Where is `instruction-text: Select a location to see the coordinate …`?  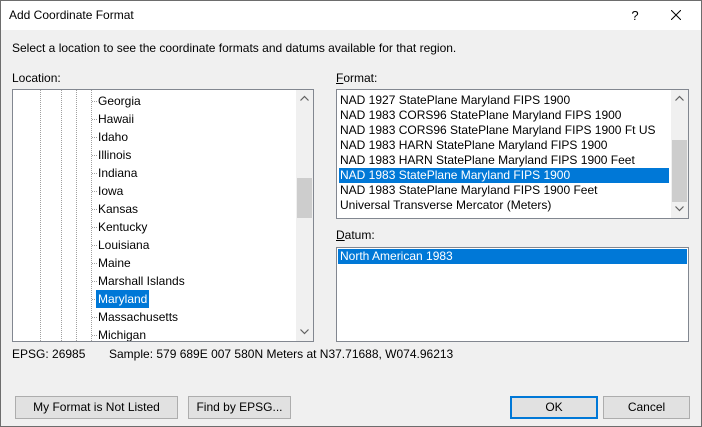 instruction-text: Select a location to see the coordinate … is located at coordinates (234, 48).